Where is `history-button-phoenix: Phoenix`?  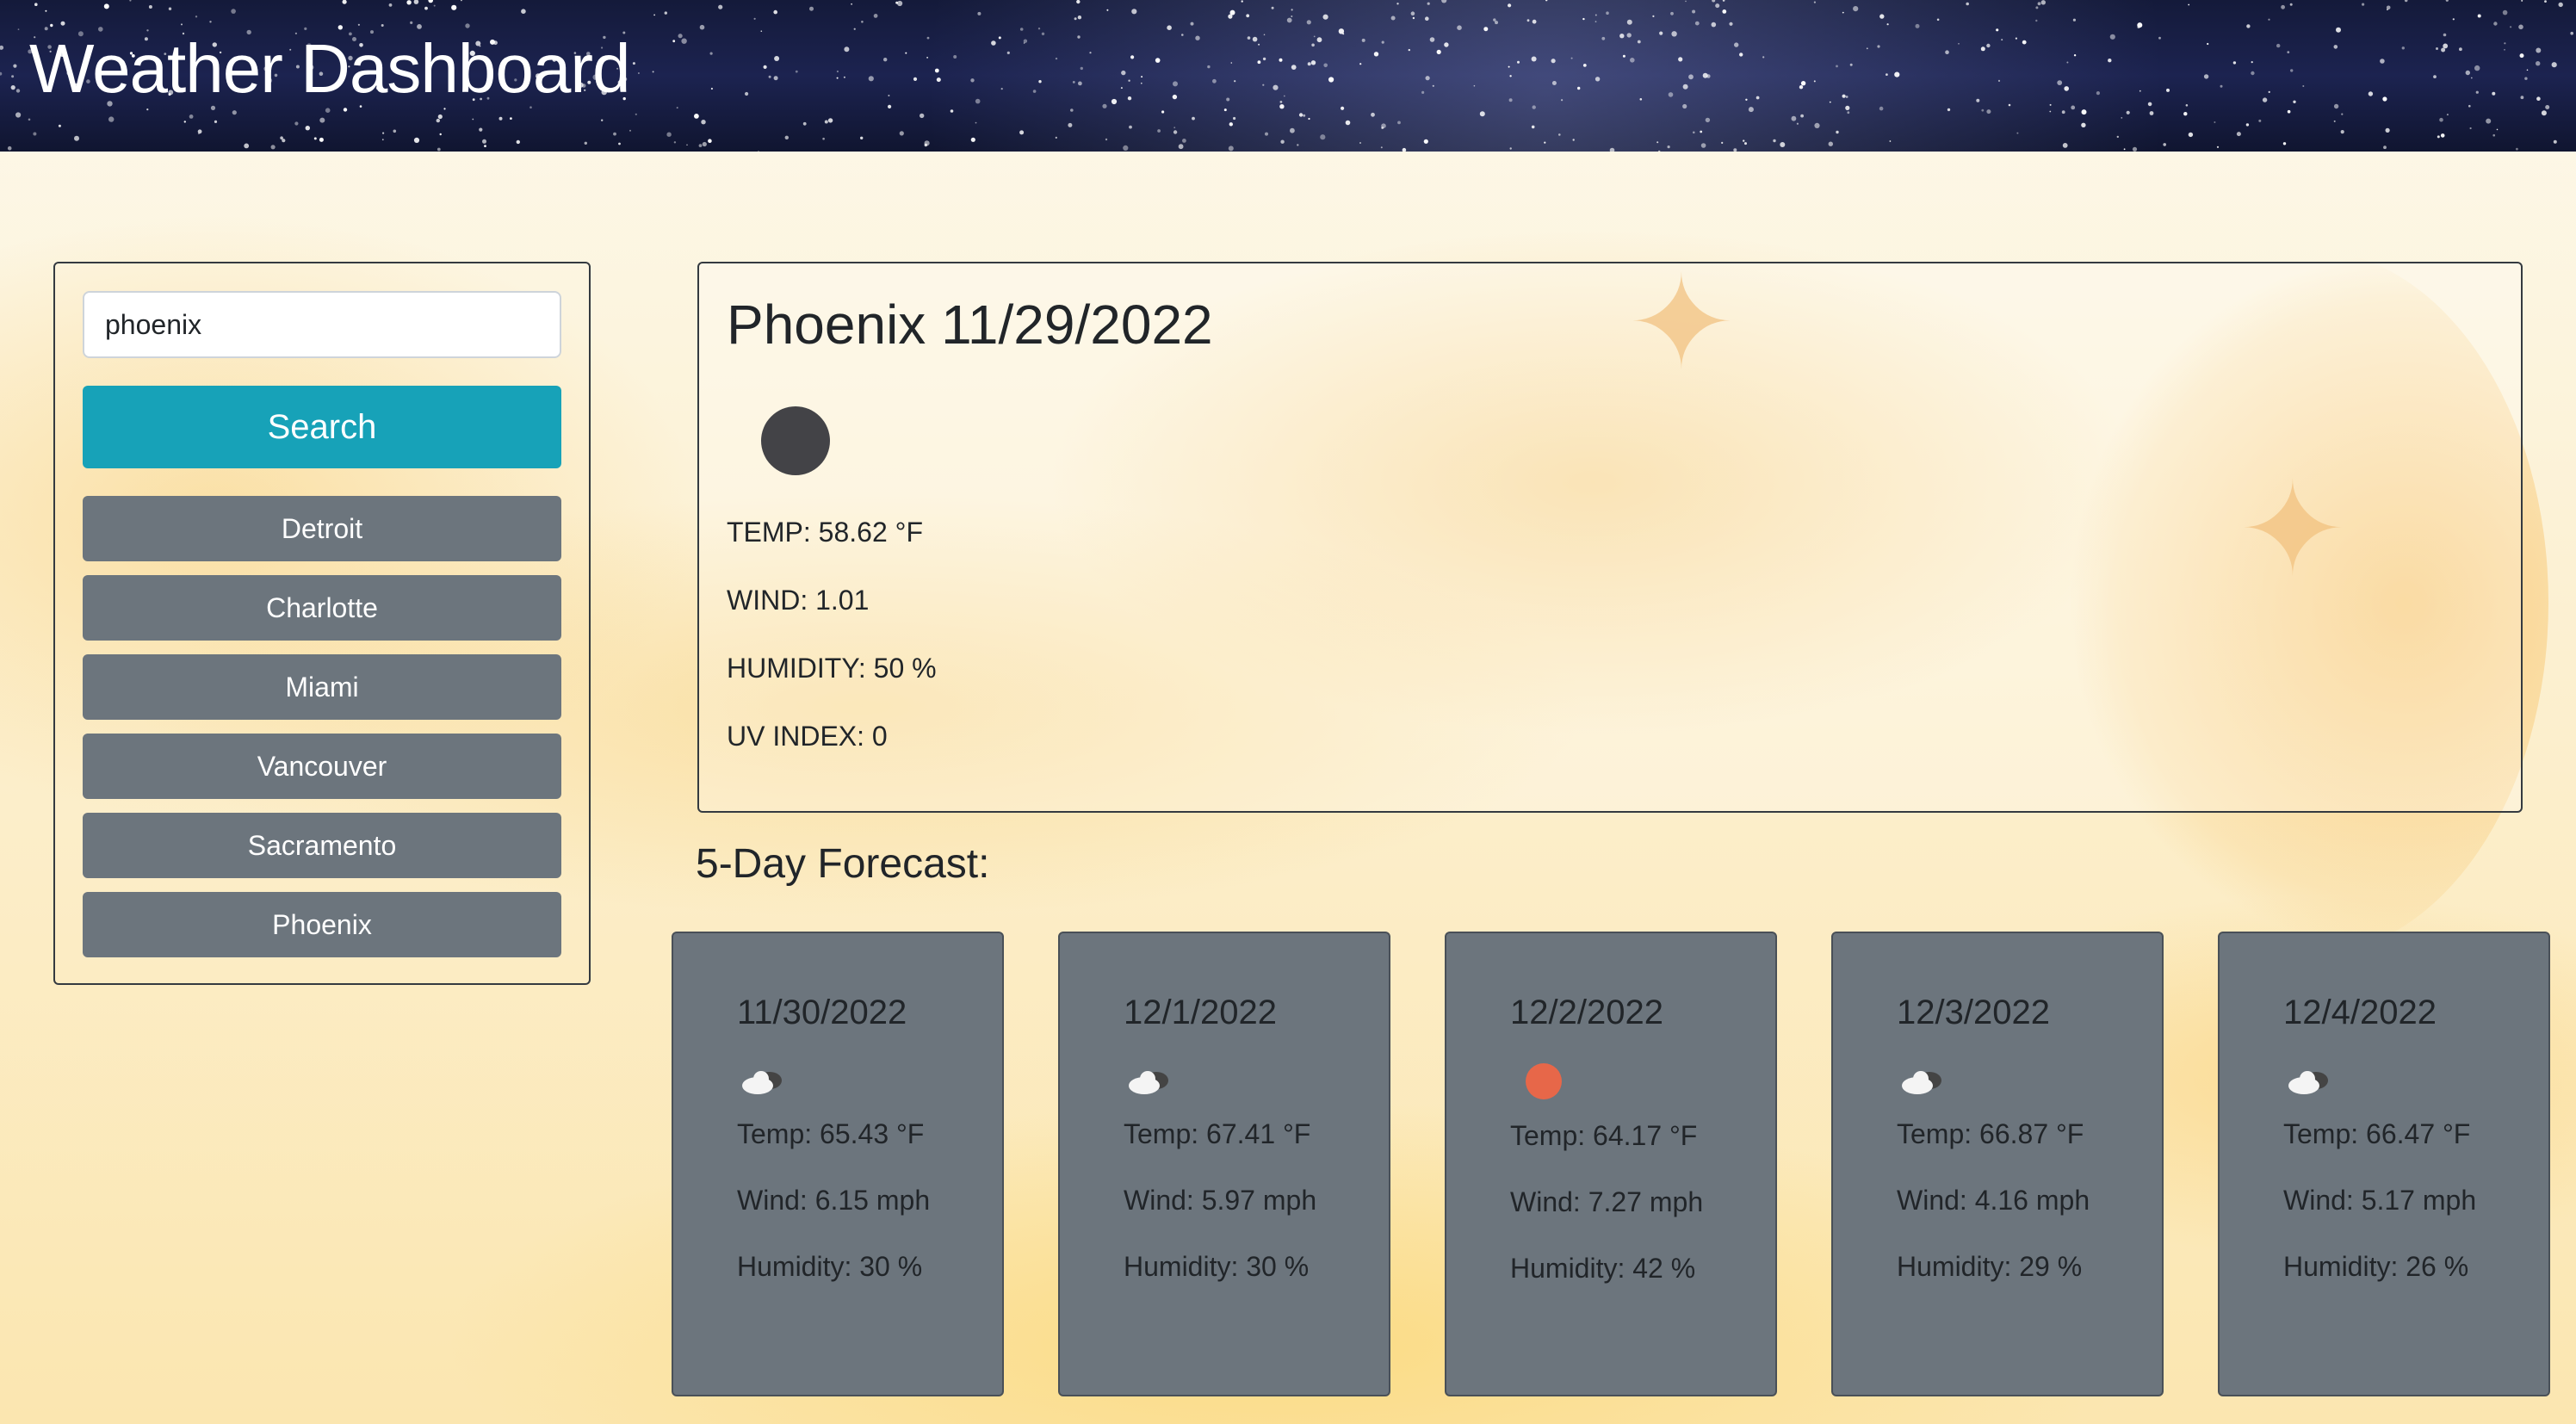 history-button-phoenix: Phoenix is located at coordinates (322, 924).